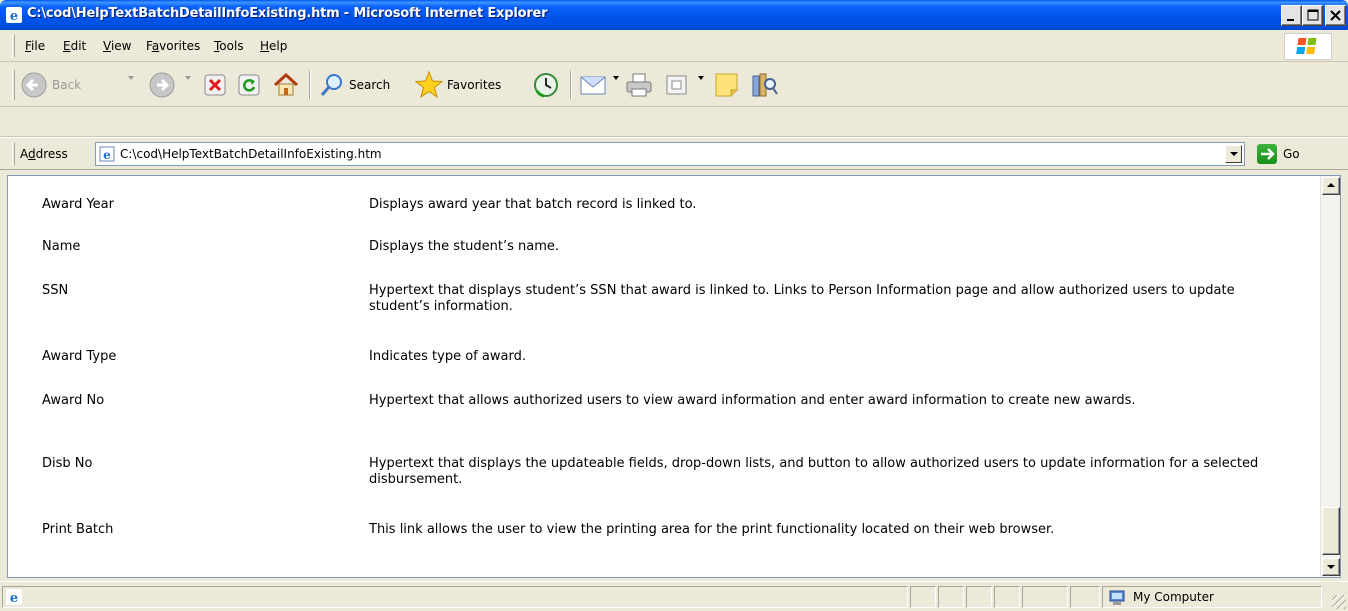  I want to click on standard-toolbar: Back Search Favorites, so click(674, 85).